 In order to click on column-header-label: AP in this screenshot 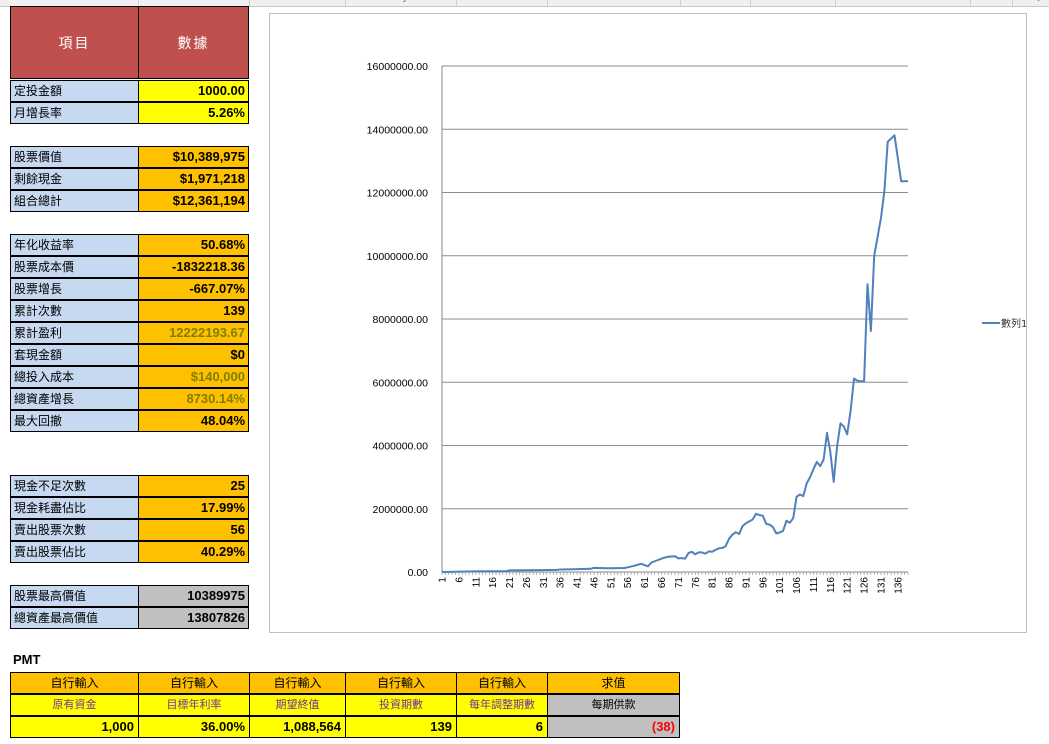, I will do `click(991, 1)`.